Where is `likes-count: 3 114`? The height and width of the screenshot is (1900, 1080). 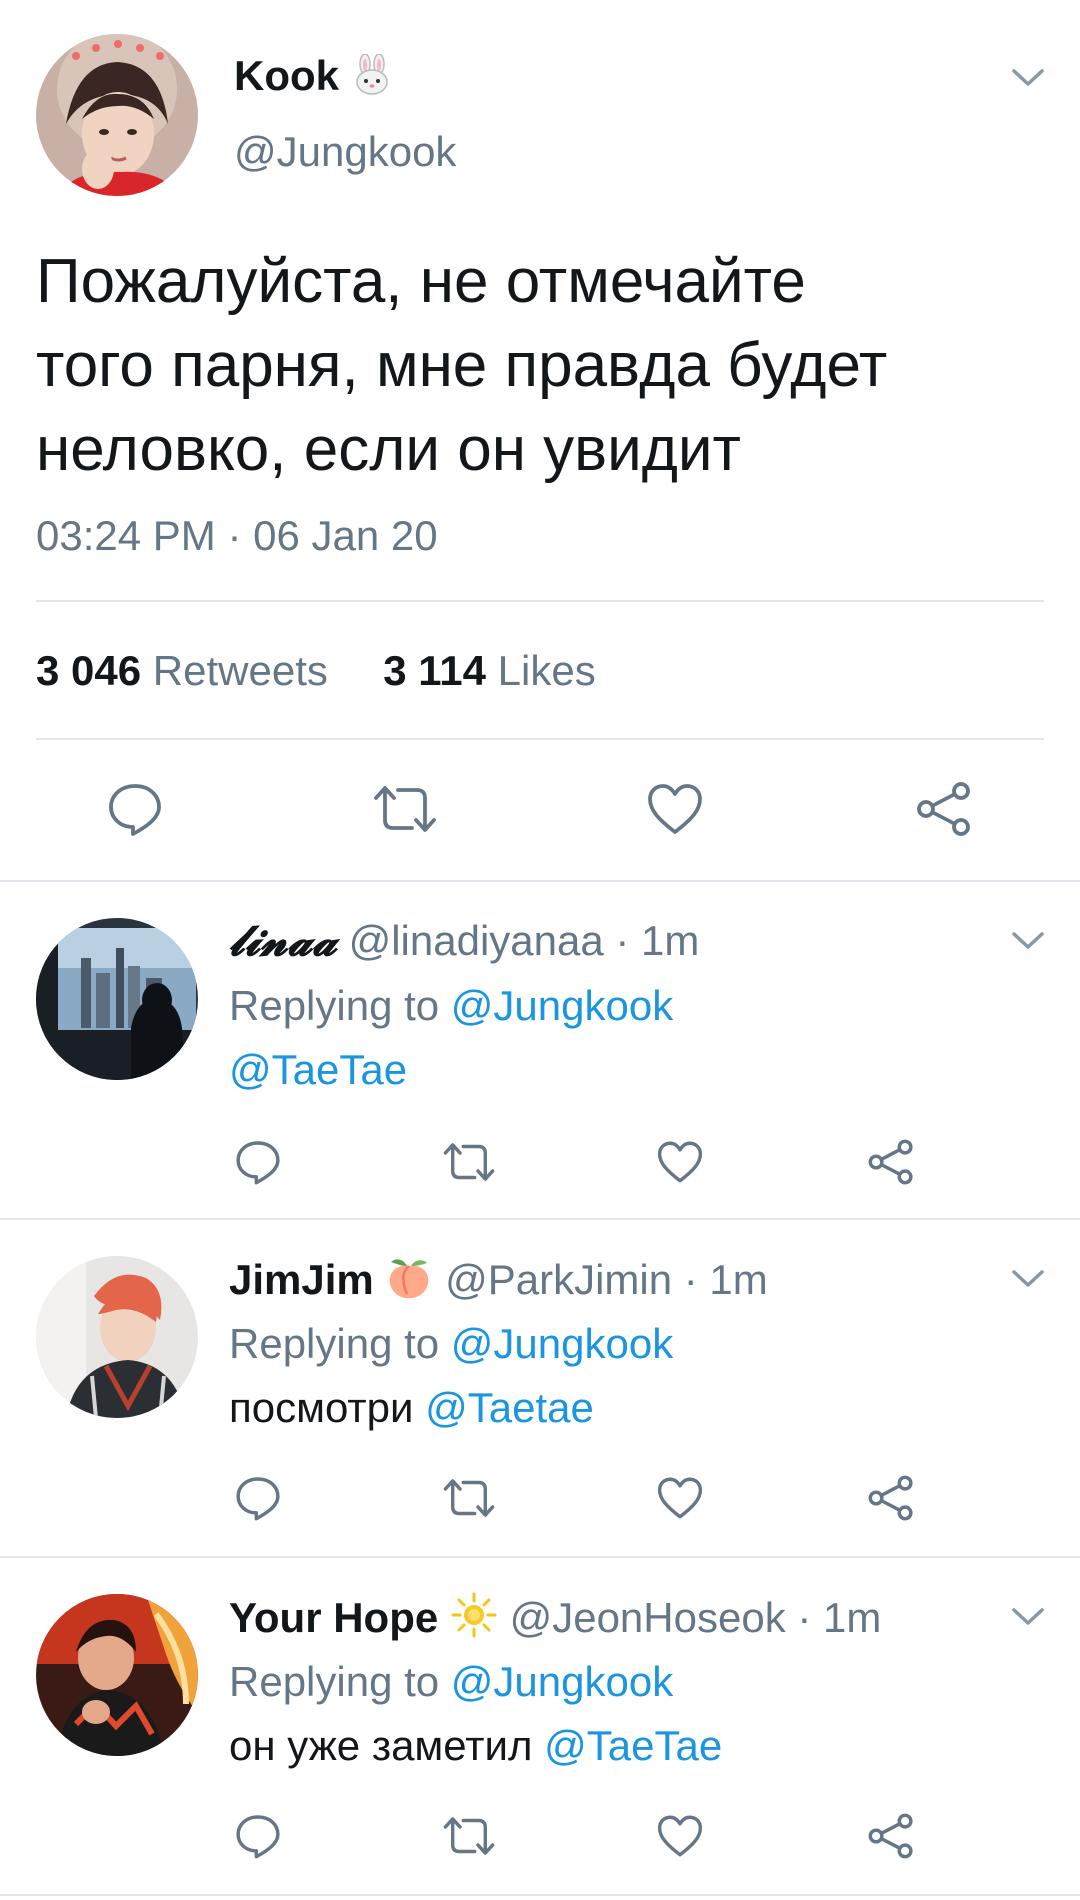
likes-count: 3 114 is located at coordinates (434, 670).